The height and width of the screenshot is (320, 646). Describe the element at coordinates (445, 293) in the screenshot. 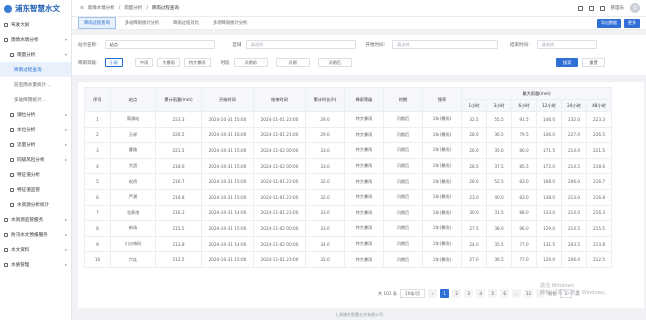

I see `page-button-1: 1` at that location.